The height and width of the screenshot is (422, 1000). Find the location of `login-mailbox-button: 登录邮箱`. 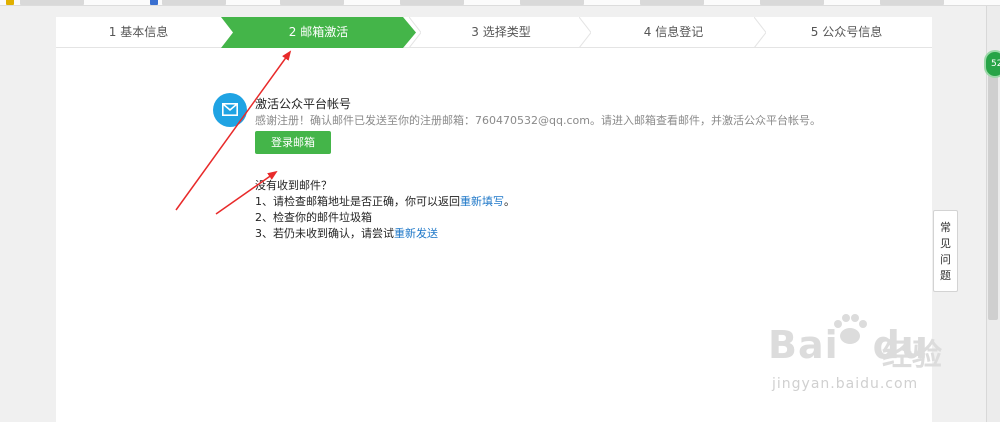

login-mailbox-button: 登录邮箱 is located at coordinates (293, 142).